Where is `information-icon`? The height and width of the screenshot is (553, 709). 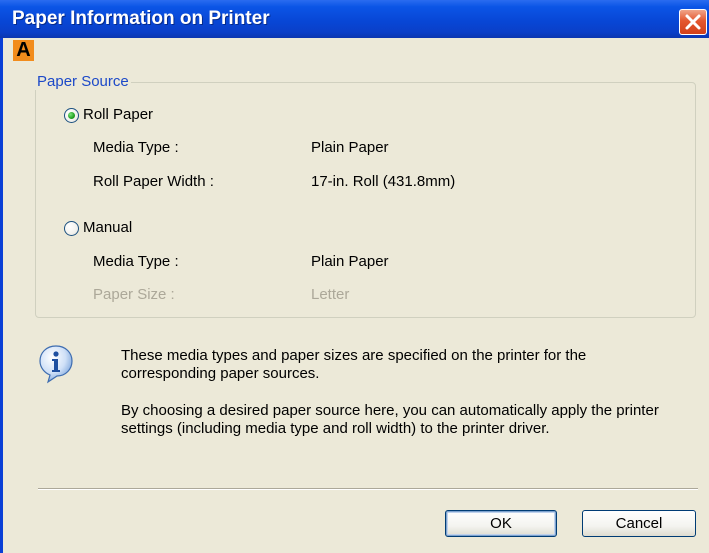 information-icon is located at coordinates (56, 364).